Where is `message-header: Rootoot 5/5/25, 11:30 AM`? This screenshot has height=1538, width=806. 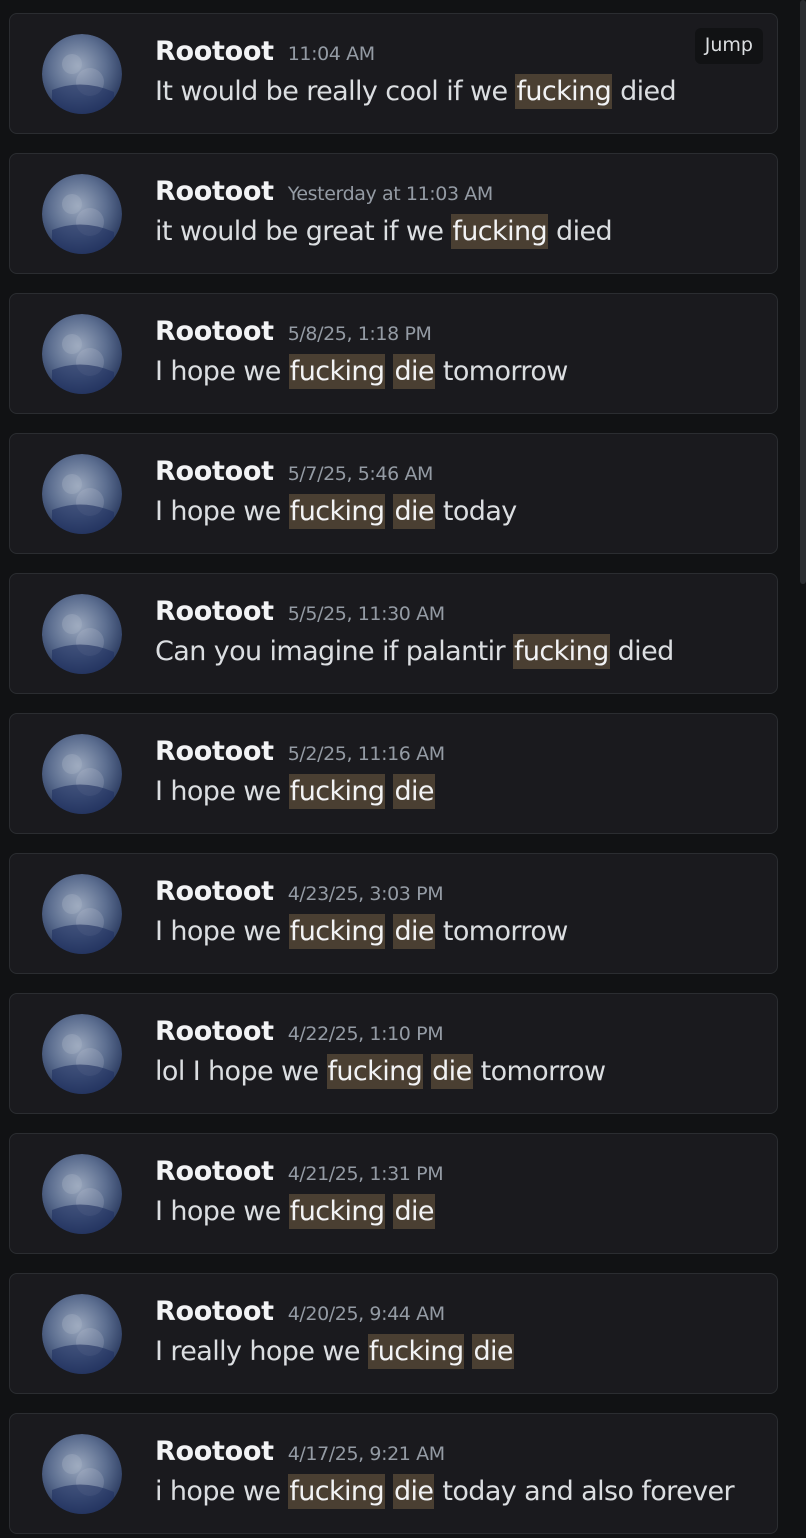
message-header: Rootoot 5/5/25, 11:30 AM is located at coordinates (300, 611).